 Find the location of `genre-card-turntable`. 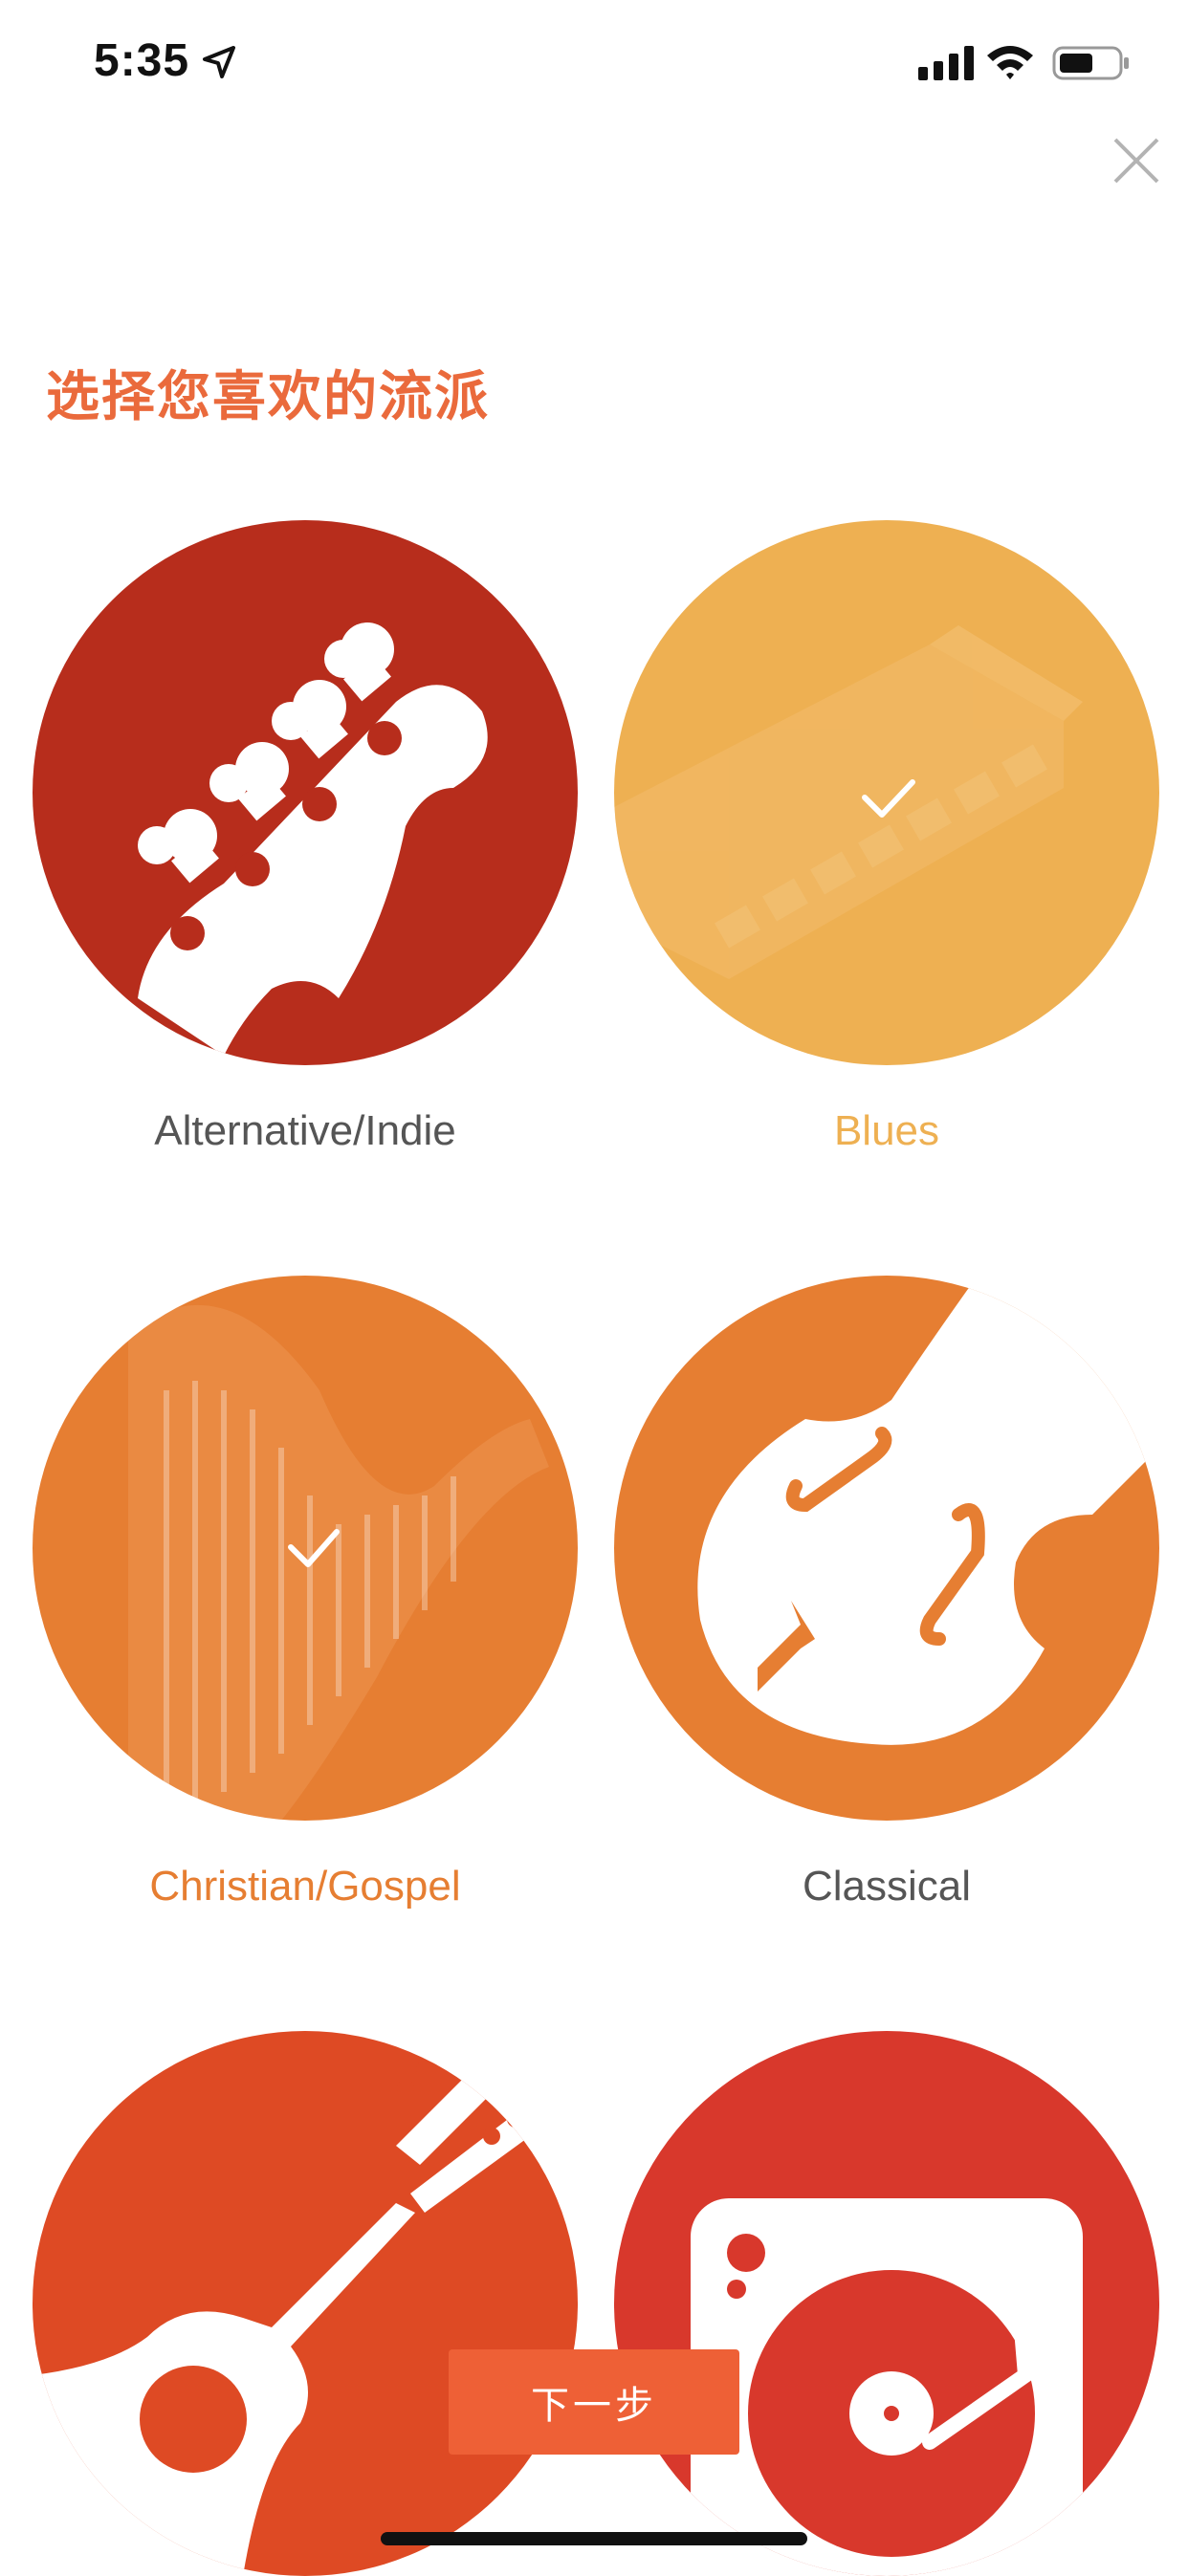

genre-card-turntable is located at coordinates (886, 2303).